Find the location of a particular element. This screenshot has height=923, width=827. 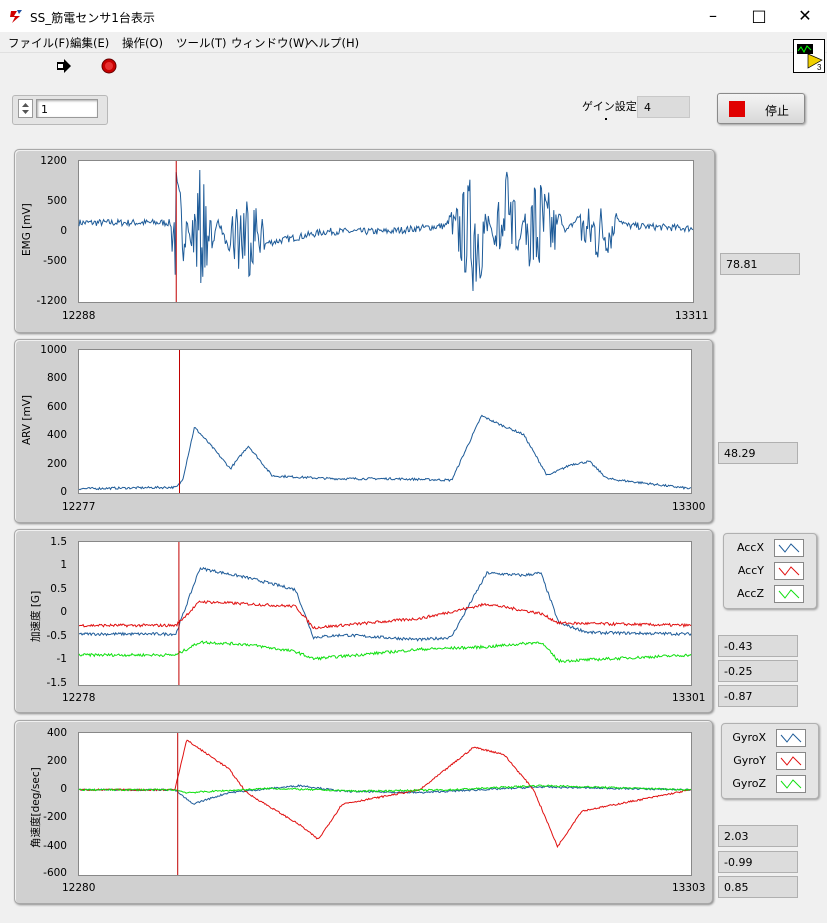

stop-button: 停止 is located at coordinates (761, 108).